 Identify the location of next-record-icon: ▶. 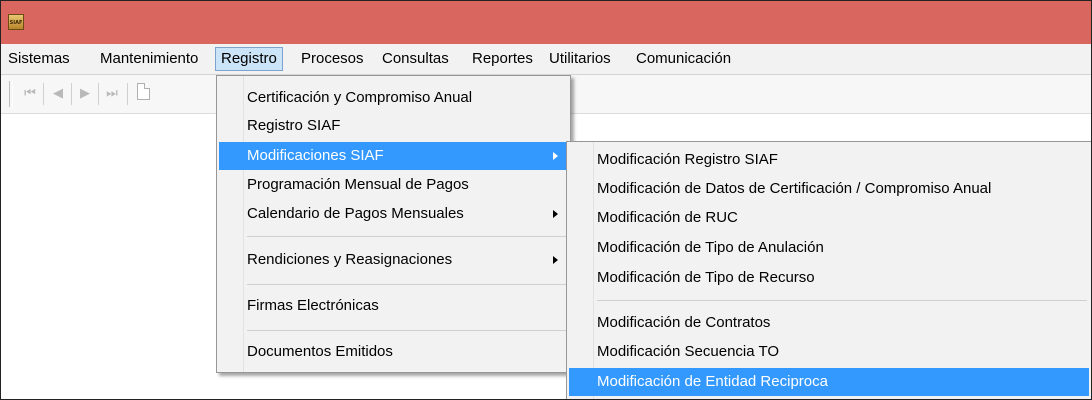
(85, 94).